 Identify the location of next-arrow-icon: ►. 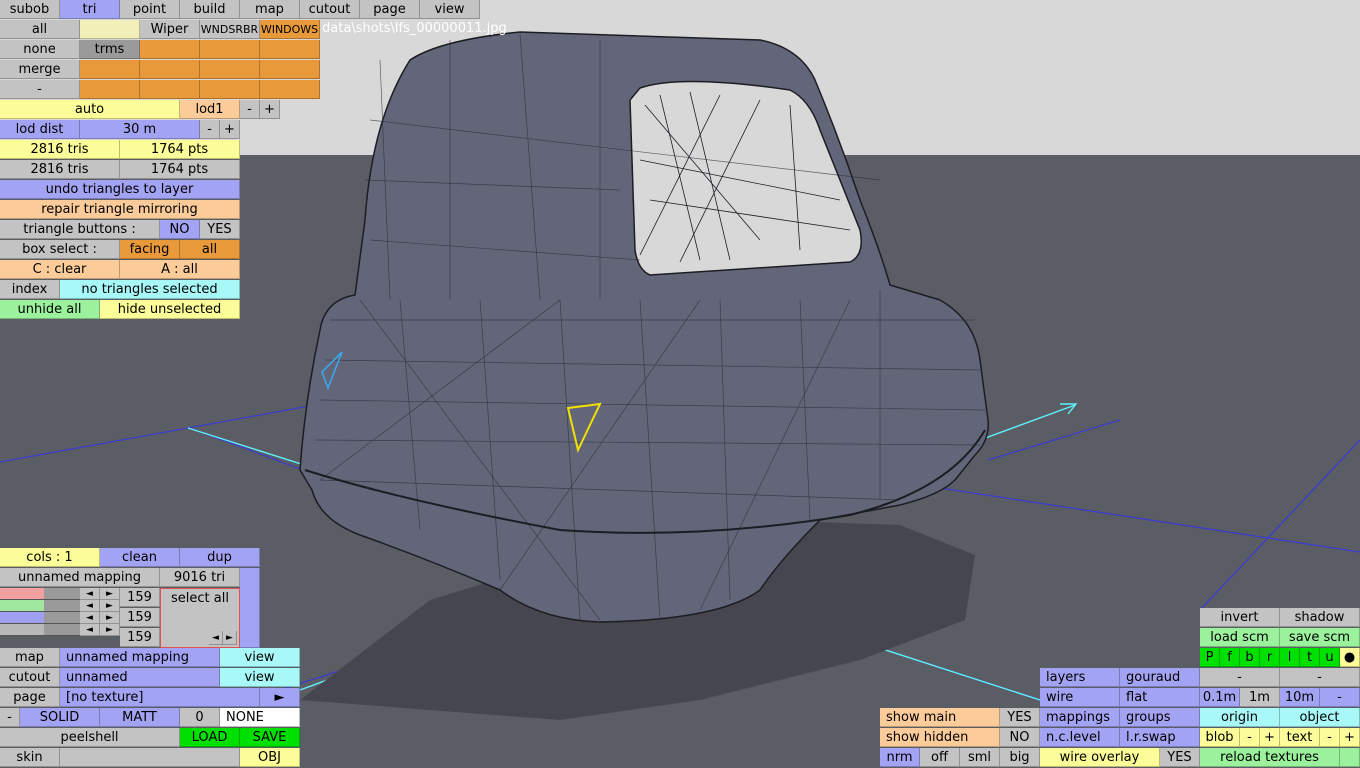
(230, 638).